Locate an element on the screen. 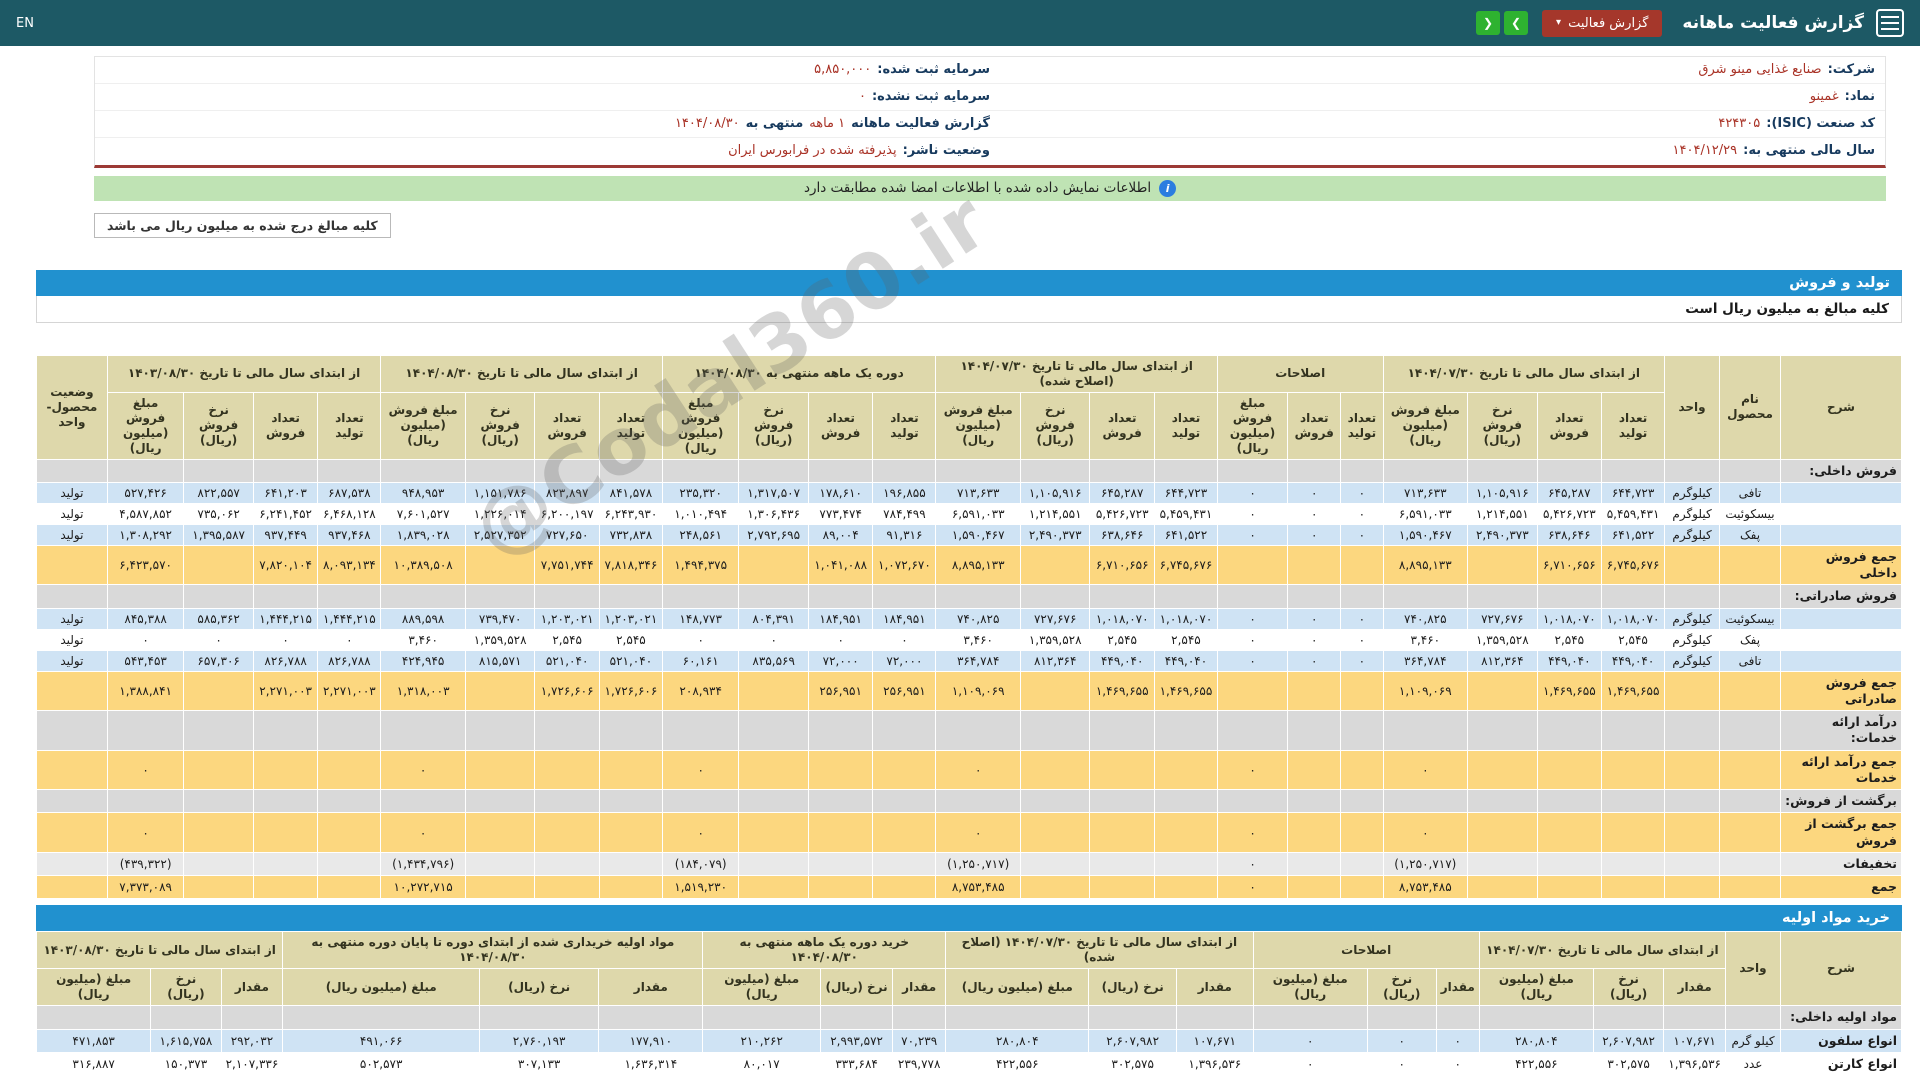 The height and width of the screenshot is (1080, 1920). value-cell: ۲,۲۷۱,۰۰۳ is located at coordinates (349, 691).